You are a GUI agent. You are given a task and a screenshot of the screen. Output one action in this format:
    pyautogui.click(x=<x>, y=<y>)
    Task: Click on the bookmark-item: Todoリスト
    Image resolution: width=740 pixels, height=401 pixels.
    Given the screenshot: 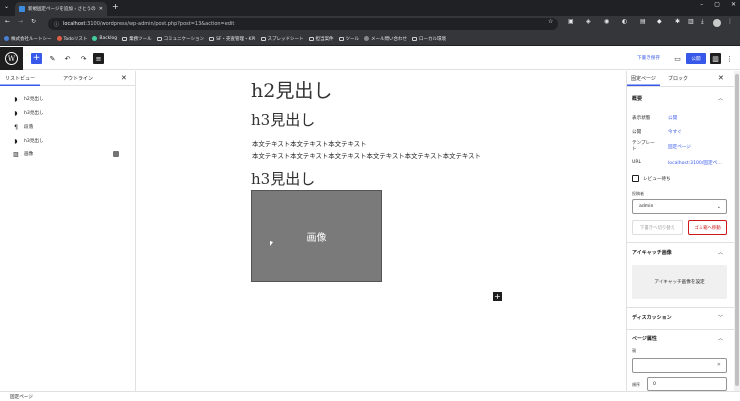 What is the action you would take?
    pyautogui.click(x=71, y=39)
    